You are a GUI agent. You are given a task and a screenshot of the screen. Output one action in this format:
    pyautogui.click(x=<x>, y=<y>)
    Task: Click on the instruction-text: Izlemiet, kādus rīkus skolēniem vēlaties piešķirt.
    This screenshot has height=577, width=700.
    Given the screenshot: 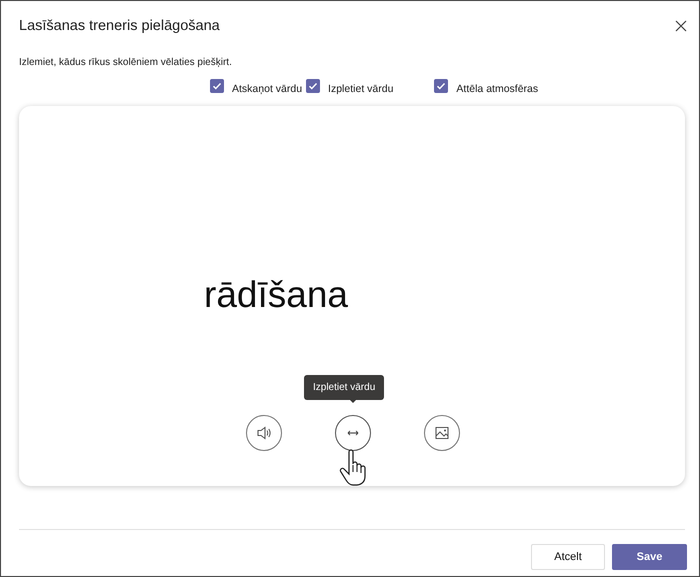 What is the action you would take?
    pyautogui.click(x=126, y=62)
    